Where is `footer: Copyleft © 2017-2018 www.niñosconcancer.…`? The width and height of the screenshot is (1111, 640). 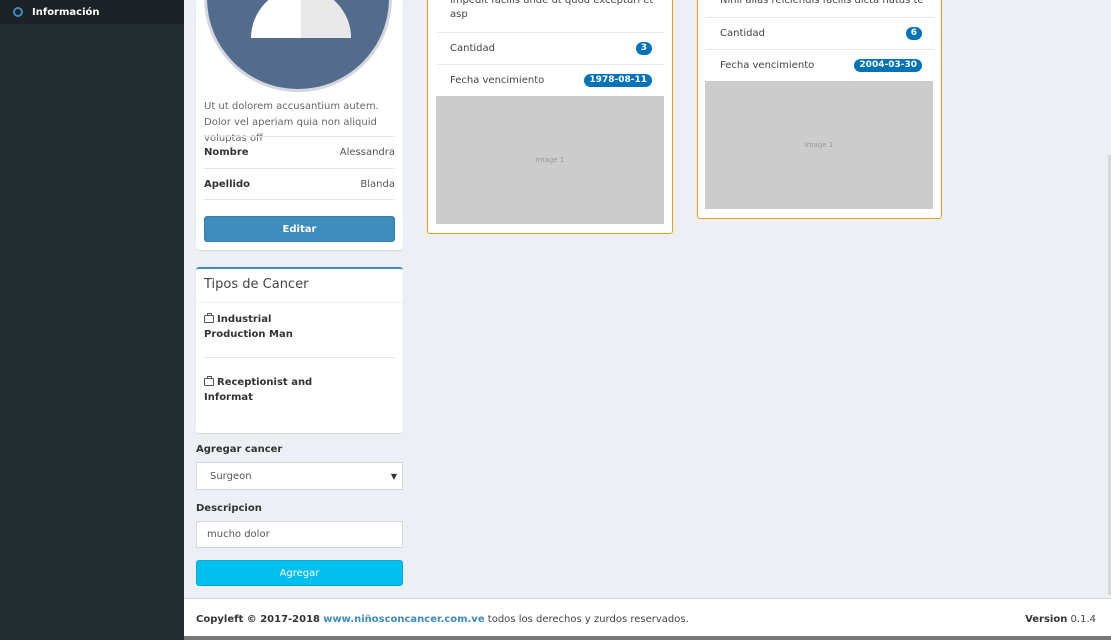
footer: Copyleft © 2017-2018 www.niñosconcancer.… is located at coordinates (647, 619).